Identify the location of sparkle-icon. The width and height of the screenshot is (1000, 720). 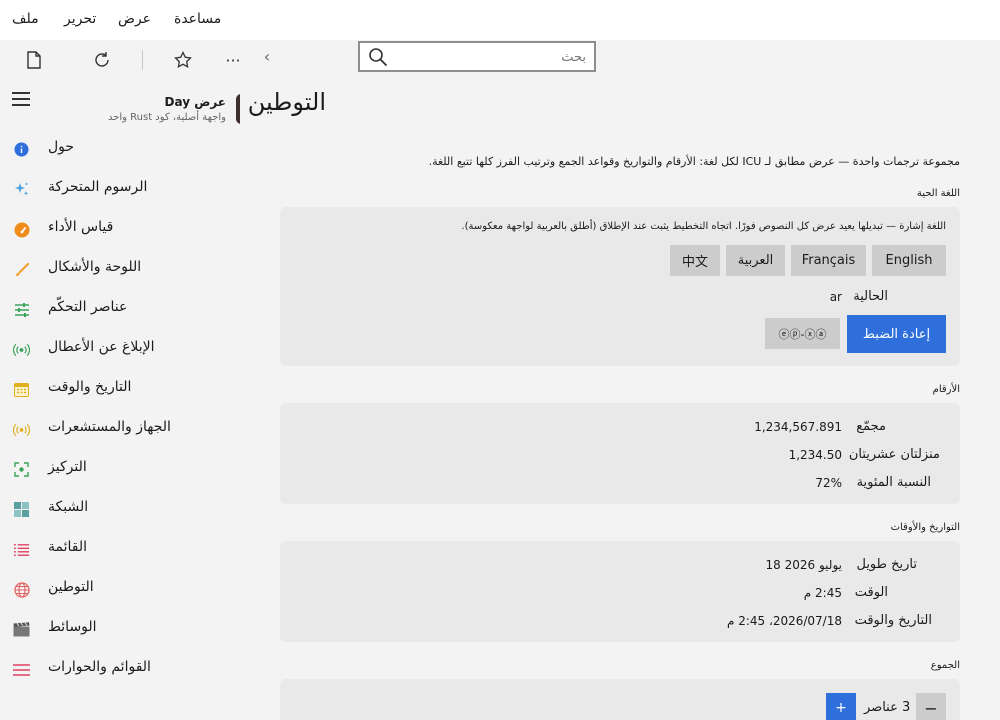
(21, 189).